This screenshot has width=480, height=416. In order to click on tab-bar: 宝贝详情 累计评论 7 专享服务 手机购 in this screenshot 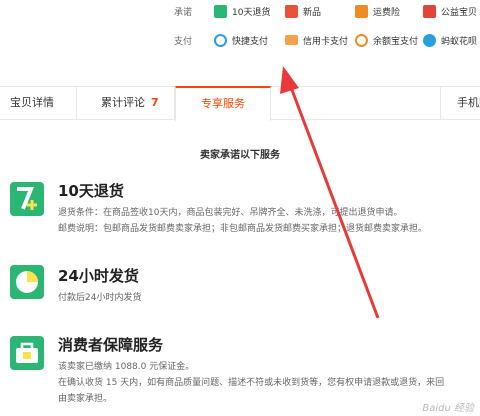, I will do `click(240, 103)`.